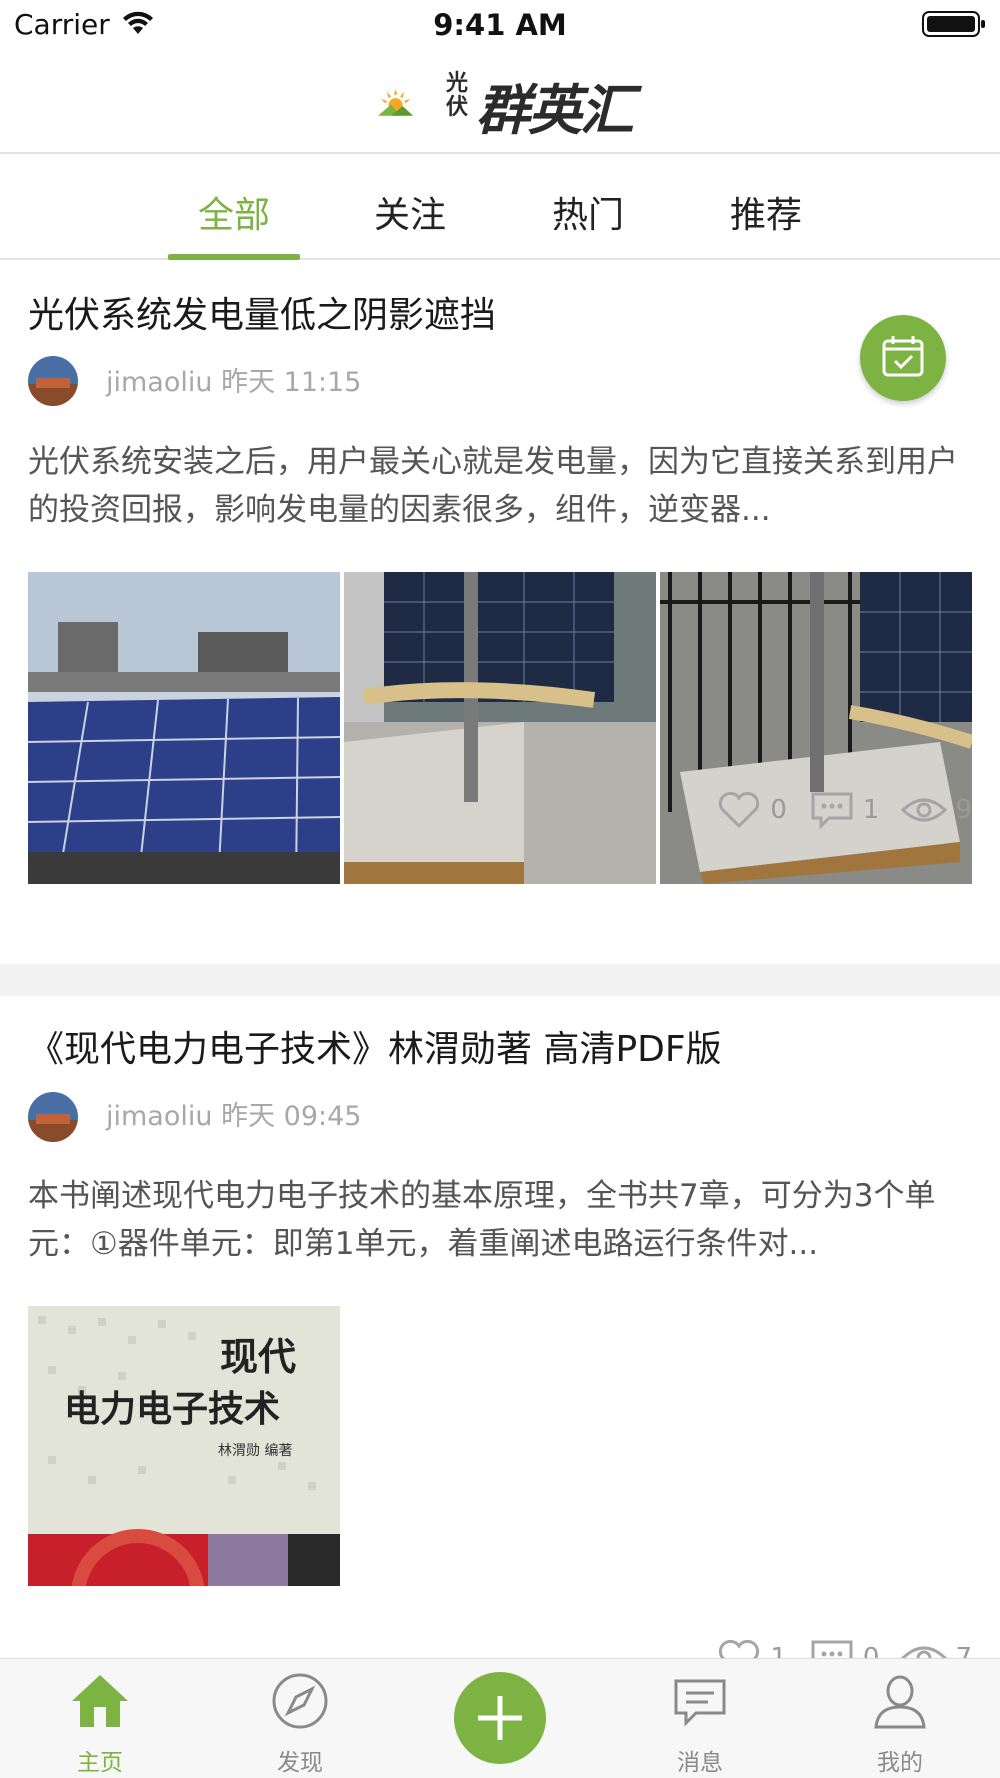 This screenshot has height=1778, width=1000. What do you see at coordinates (700, 1703) in the screenshot?
I see `message-icon` at bounding box center [700, 1703].